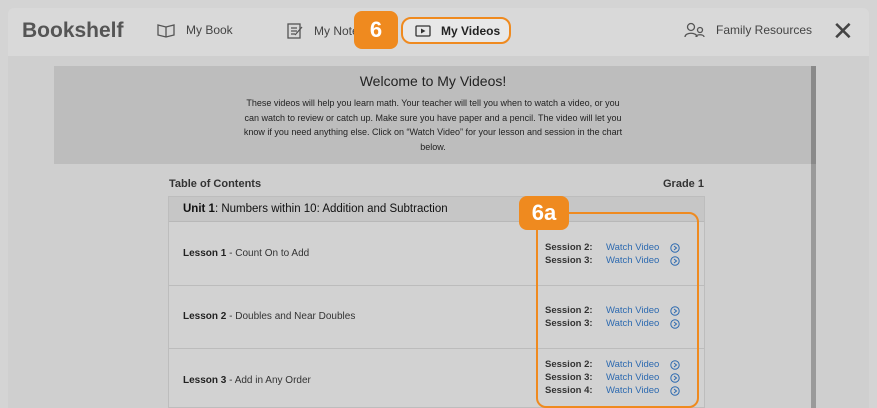  Describe the element at coordinates (694, 30) in the screenshot. I see `family-icon` at that location.